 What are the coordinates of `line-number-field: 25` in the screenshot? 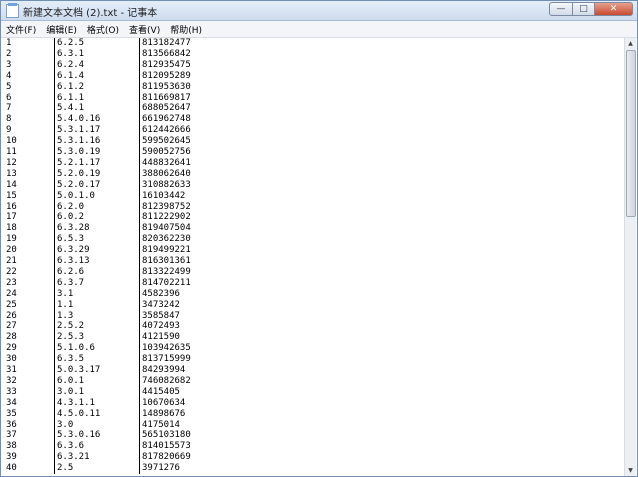 It's located at (11, 304).